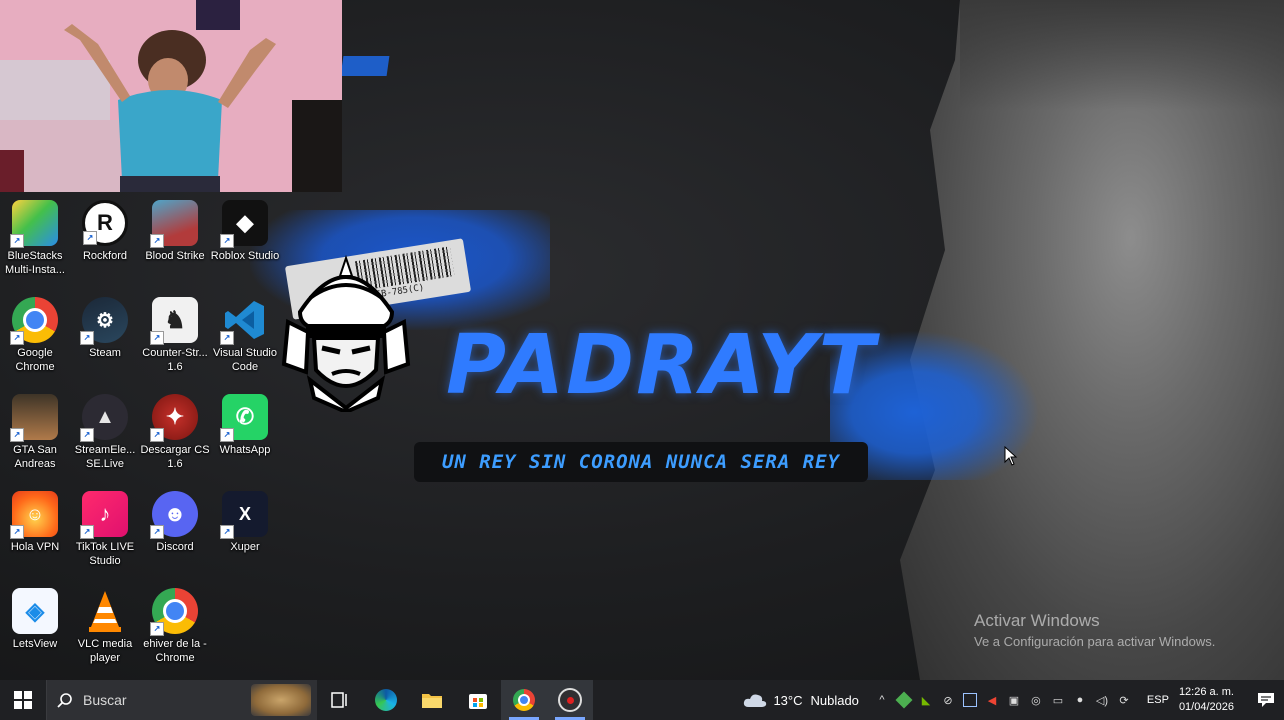 The height and width of the screenshot is (720, 1284). I want to click on desktop-icon-vscode: ↗ Visual Studio Code, so click(245, 333).